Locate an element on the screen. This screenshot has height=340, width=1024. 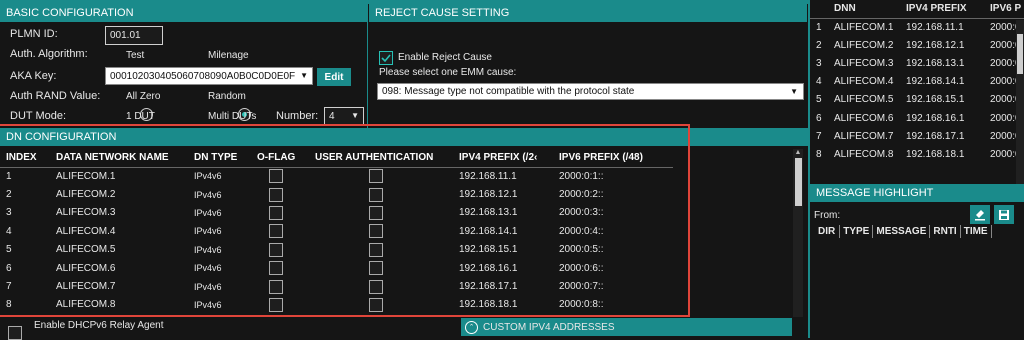
rand-random-label: Random is located at coordinates (227, 96).